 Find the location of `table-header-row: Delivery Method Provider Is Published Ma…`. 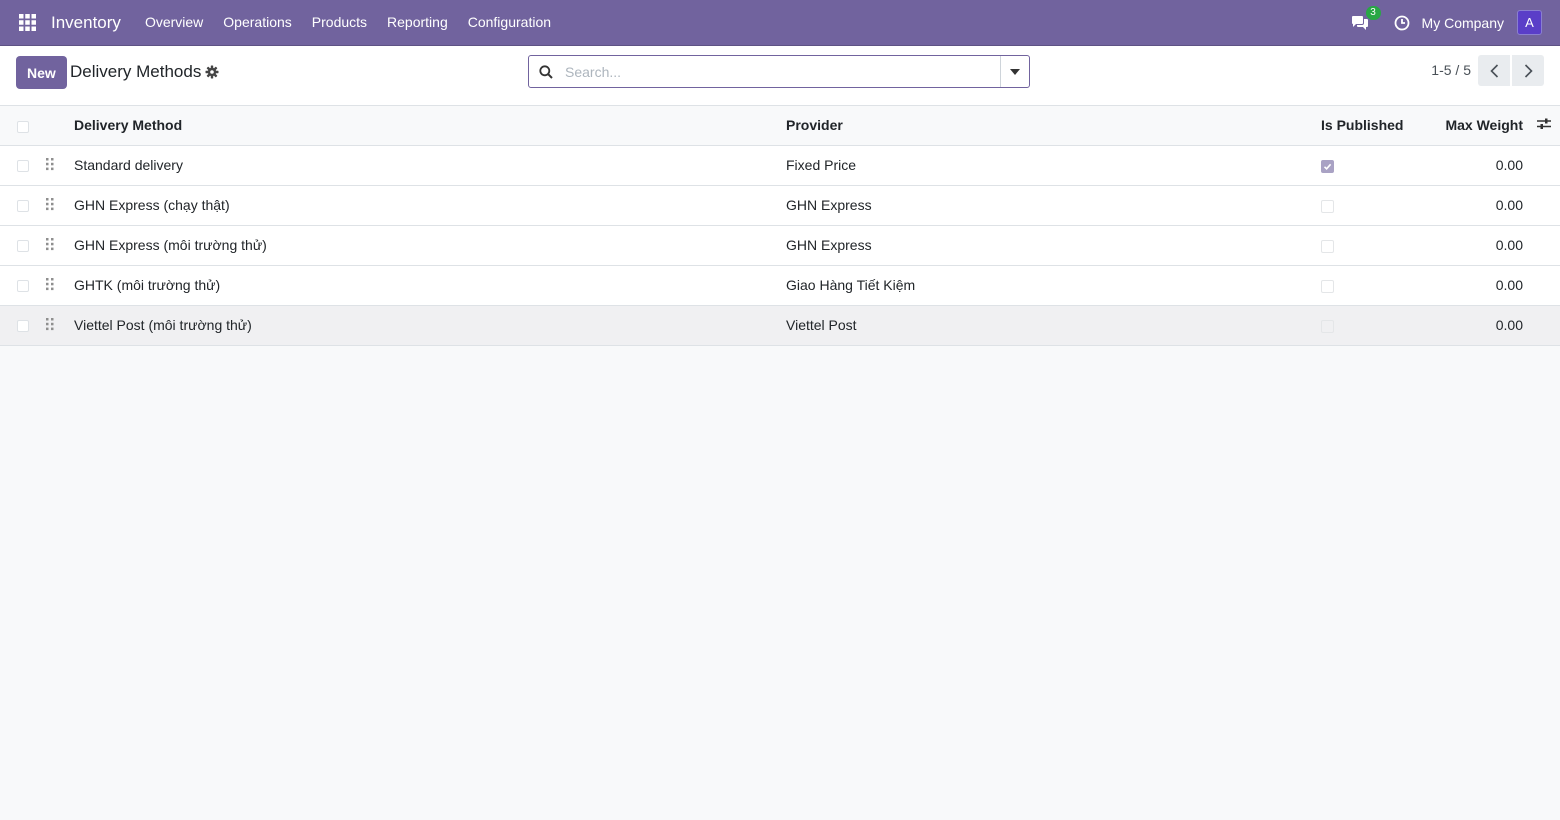

table-header-row: Delivery Method Provider Is Published Ma… is located at coordinates (780, 126).